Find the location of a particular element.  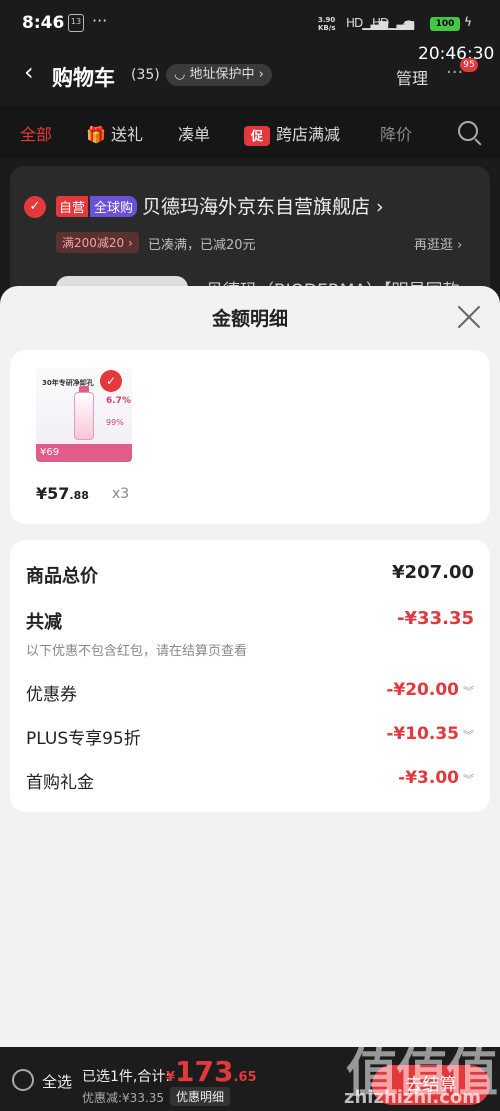

notification-icon: 13 is located at coordinates (76, 23).